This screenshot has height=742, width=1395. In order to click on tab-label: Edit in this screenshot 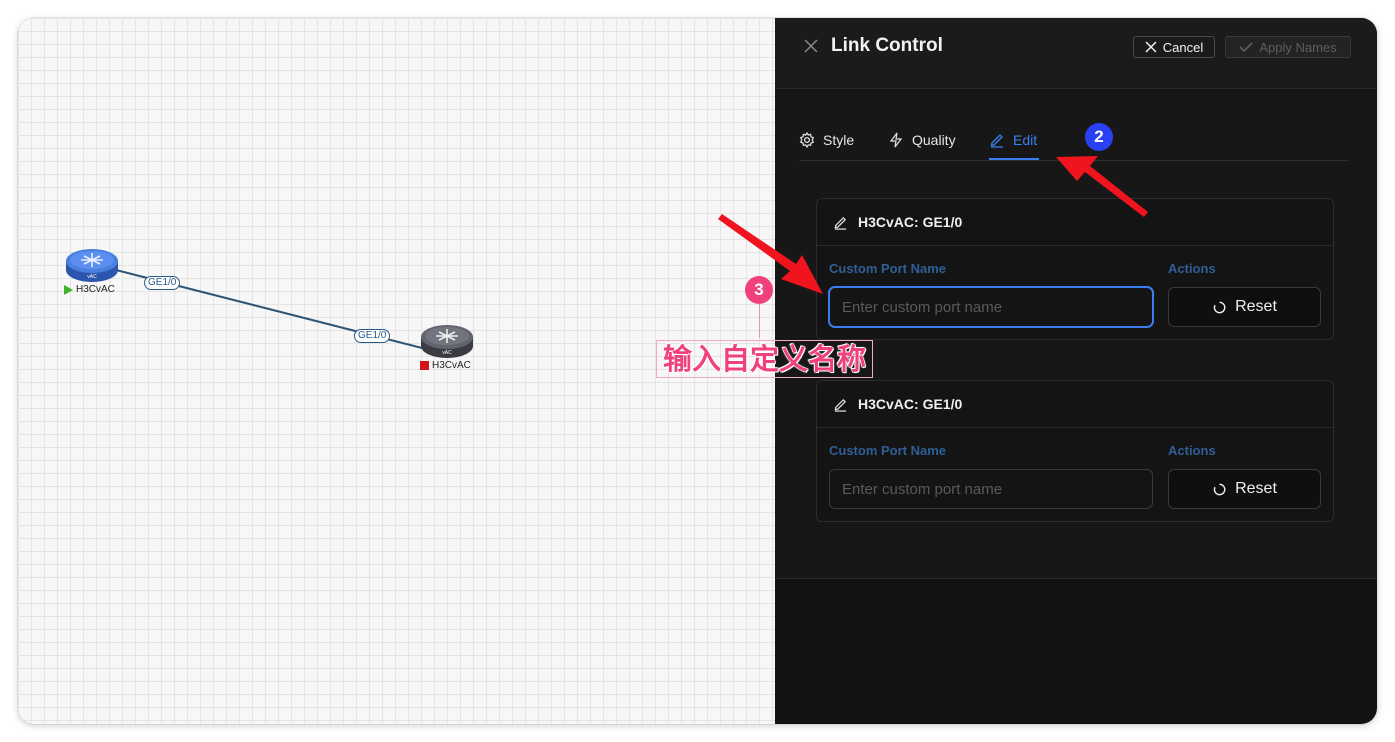, I will do `click(1025, 140)`.